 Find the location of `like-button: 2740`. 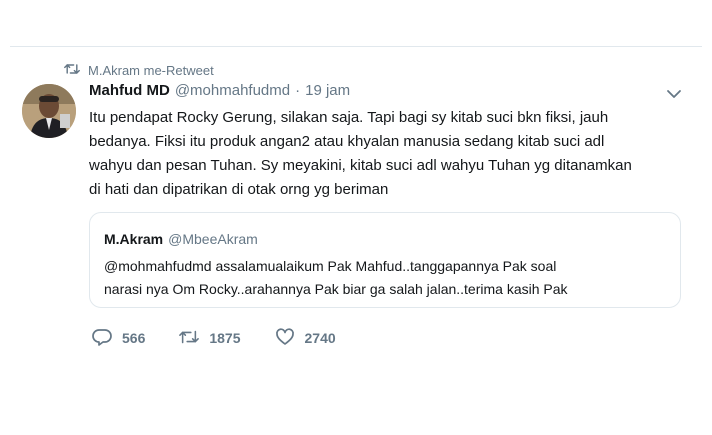

like-button: 2740 is located at coordinates (305, 338).